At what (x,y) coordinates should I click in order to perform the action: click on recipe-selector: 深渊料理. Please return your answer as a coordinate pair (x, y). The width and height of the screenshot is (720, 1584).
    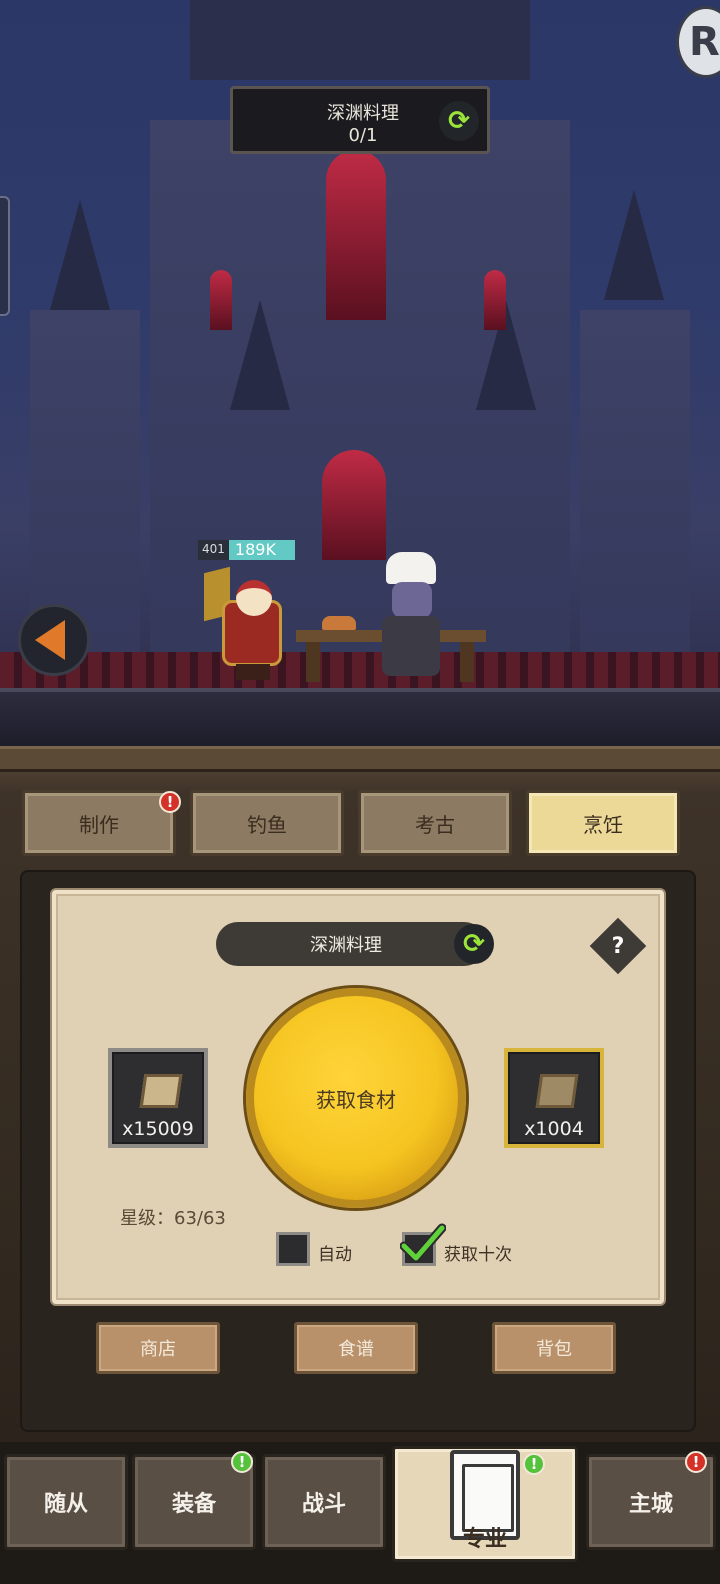
    Looking at the image, I should click on (351, 944).